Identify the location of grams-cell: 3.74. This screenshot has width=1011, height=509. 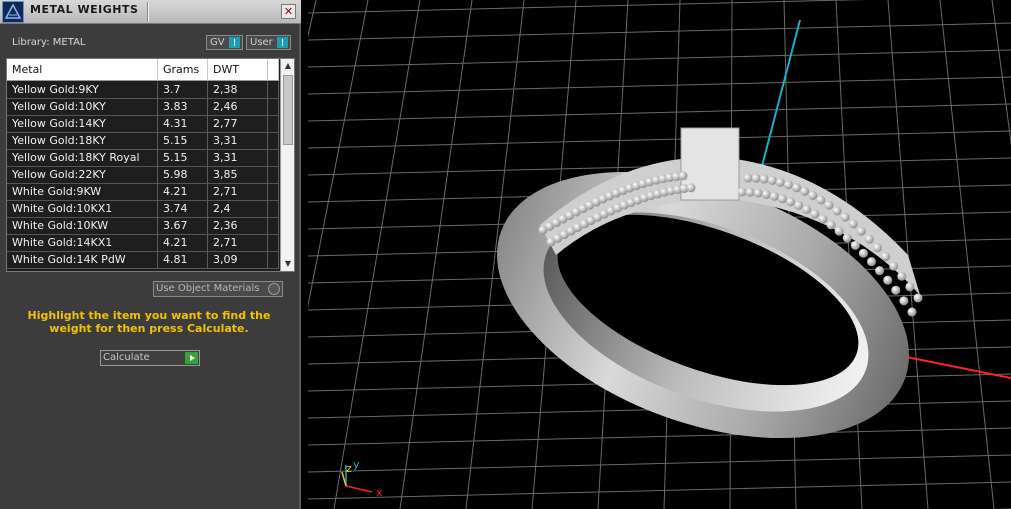
(183, 209).